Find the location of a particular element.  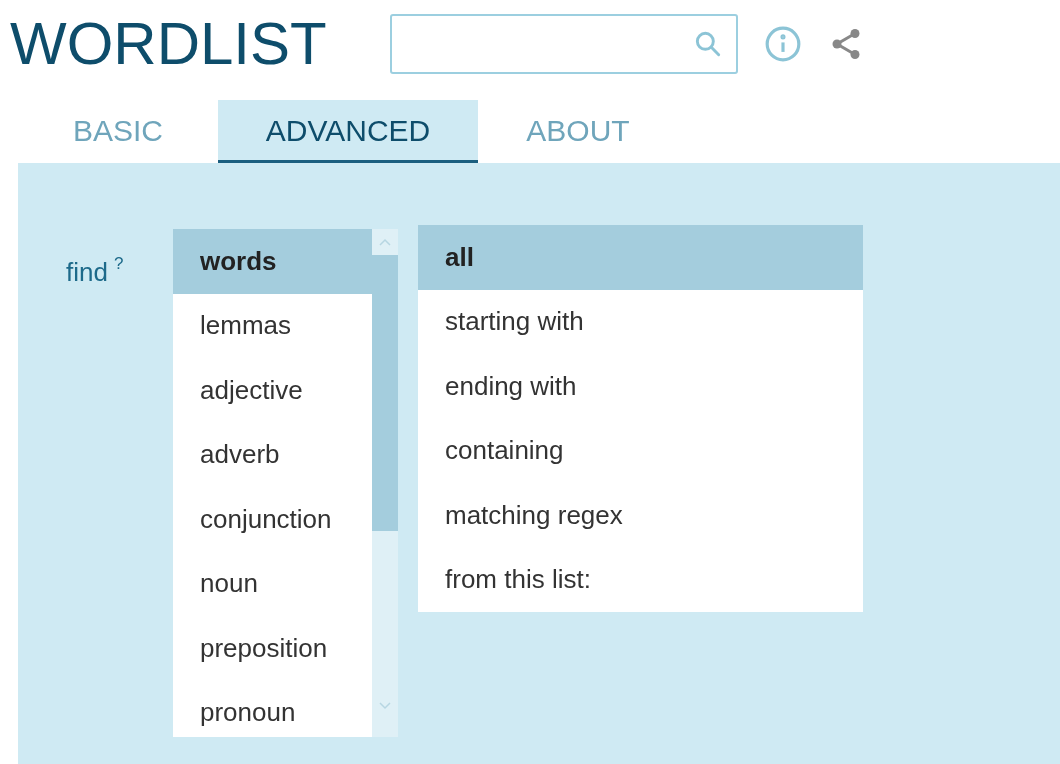

list-item: words is located at coordinates (272, 261).